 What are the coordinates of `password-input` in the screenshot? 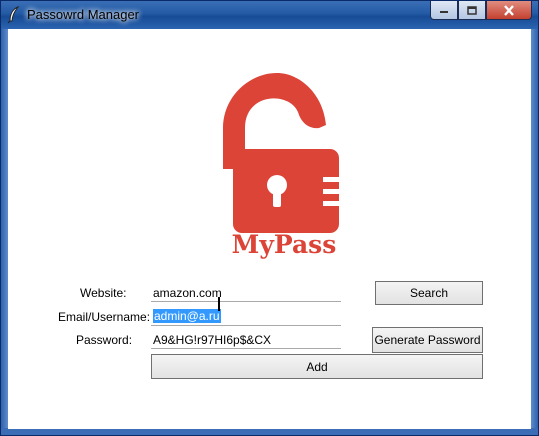 It's located at (246, 340).